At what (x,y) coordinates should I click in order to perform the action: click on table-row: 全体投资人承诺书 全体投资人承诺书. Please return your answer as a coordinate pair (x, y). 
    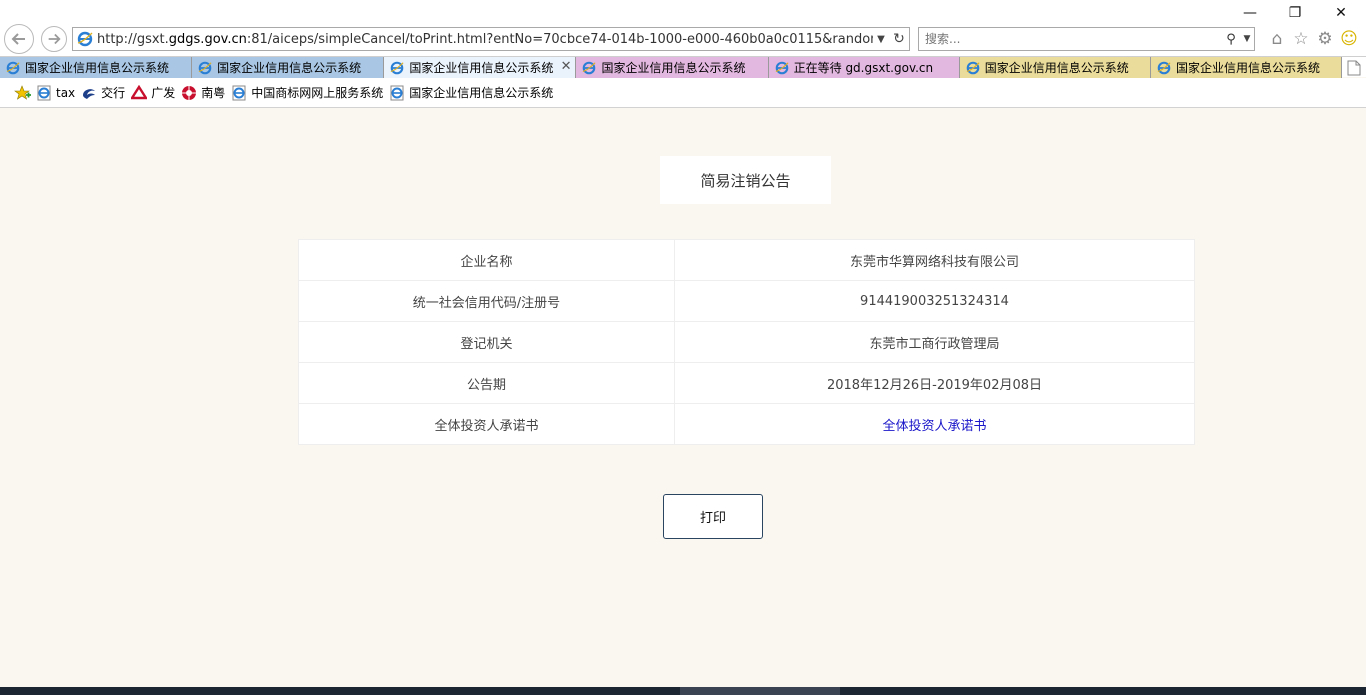
    Looking at the image, I should click on (746, 424).